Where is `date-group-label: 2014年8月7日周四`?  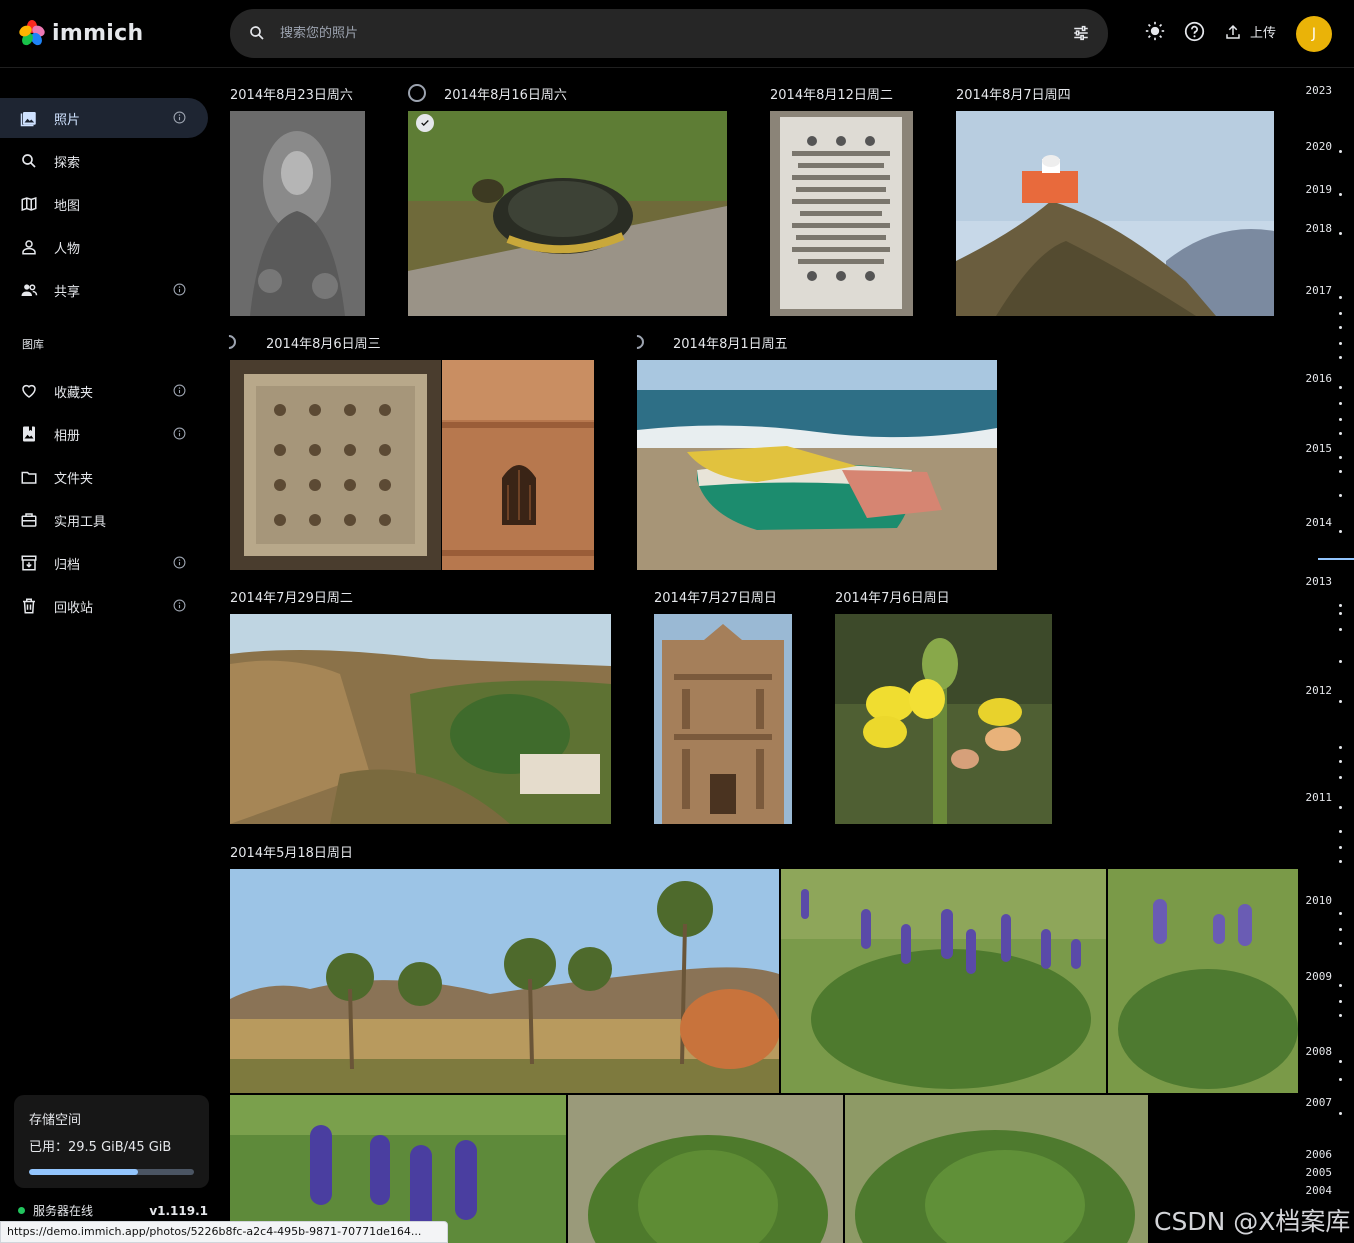 date-group-label: 2014年8月7日周四 is located at coordinates (1013, 93).